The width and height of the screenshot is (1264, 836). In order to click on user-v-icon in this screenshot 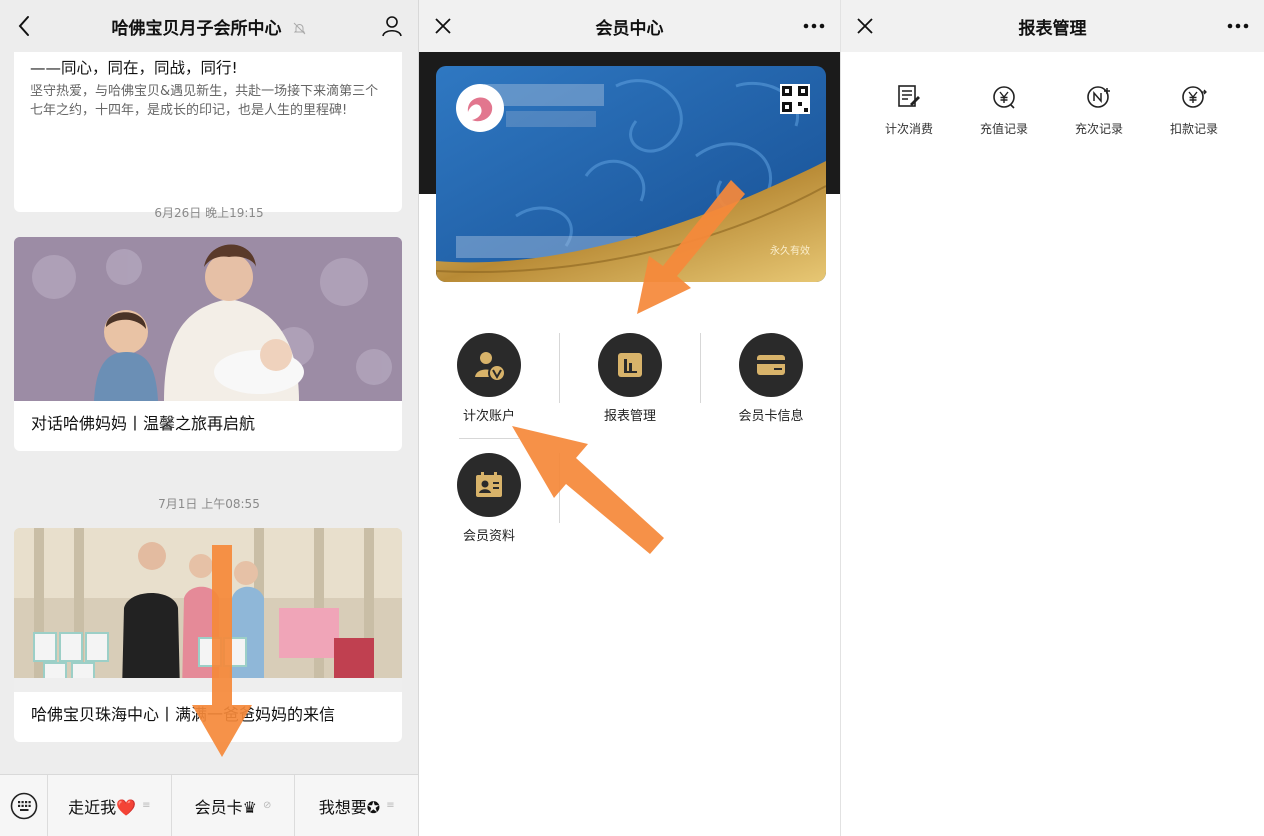, I will do `click(490, 367)`.